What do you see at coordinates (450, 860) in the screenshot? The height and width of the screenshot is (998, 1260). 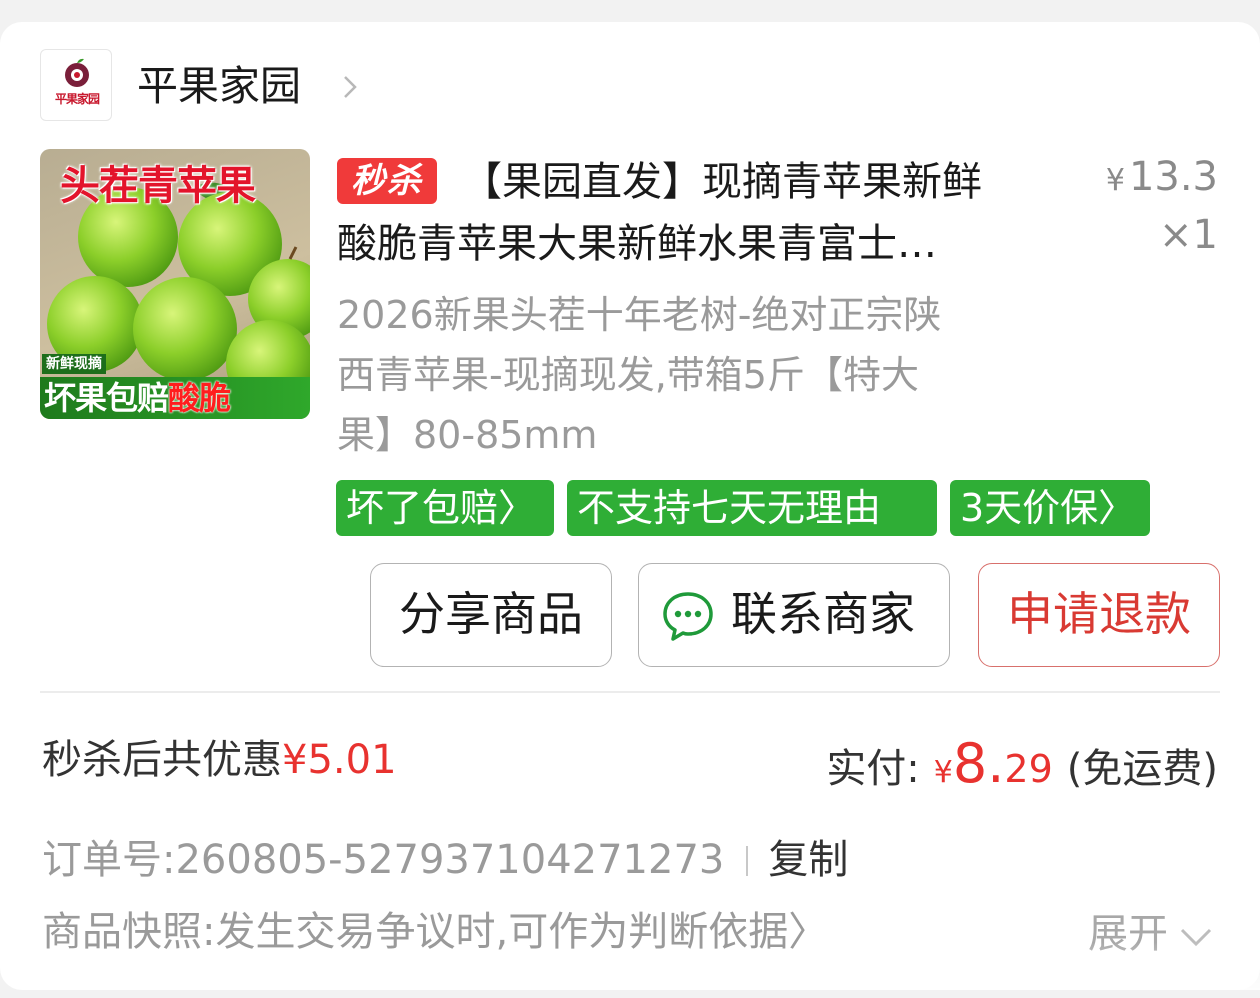 I see `order-number: 260805-527937104271273` at bounding box center [450, 860].